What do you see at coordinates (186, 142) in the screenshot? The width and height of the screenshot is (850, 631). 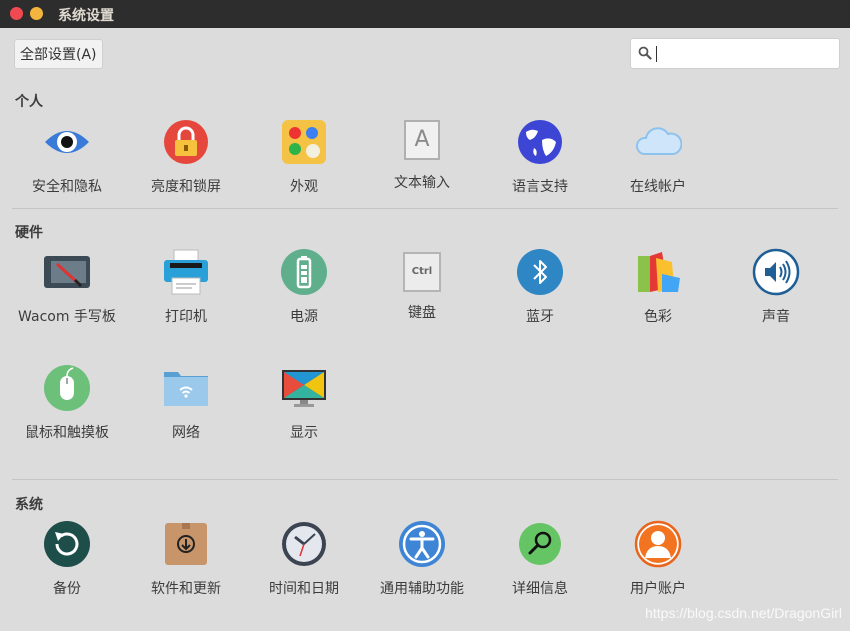 I see `lock-icon` at bounding box center [186, 142].